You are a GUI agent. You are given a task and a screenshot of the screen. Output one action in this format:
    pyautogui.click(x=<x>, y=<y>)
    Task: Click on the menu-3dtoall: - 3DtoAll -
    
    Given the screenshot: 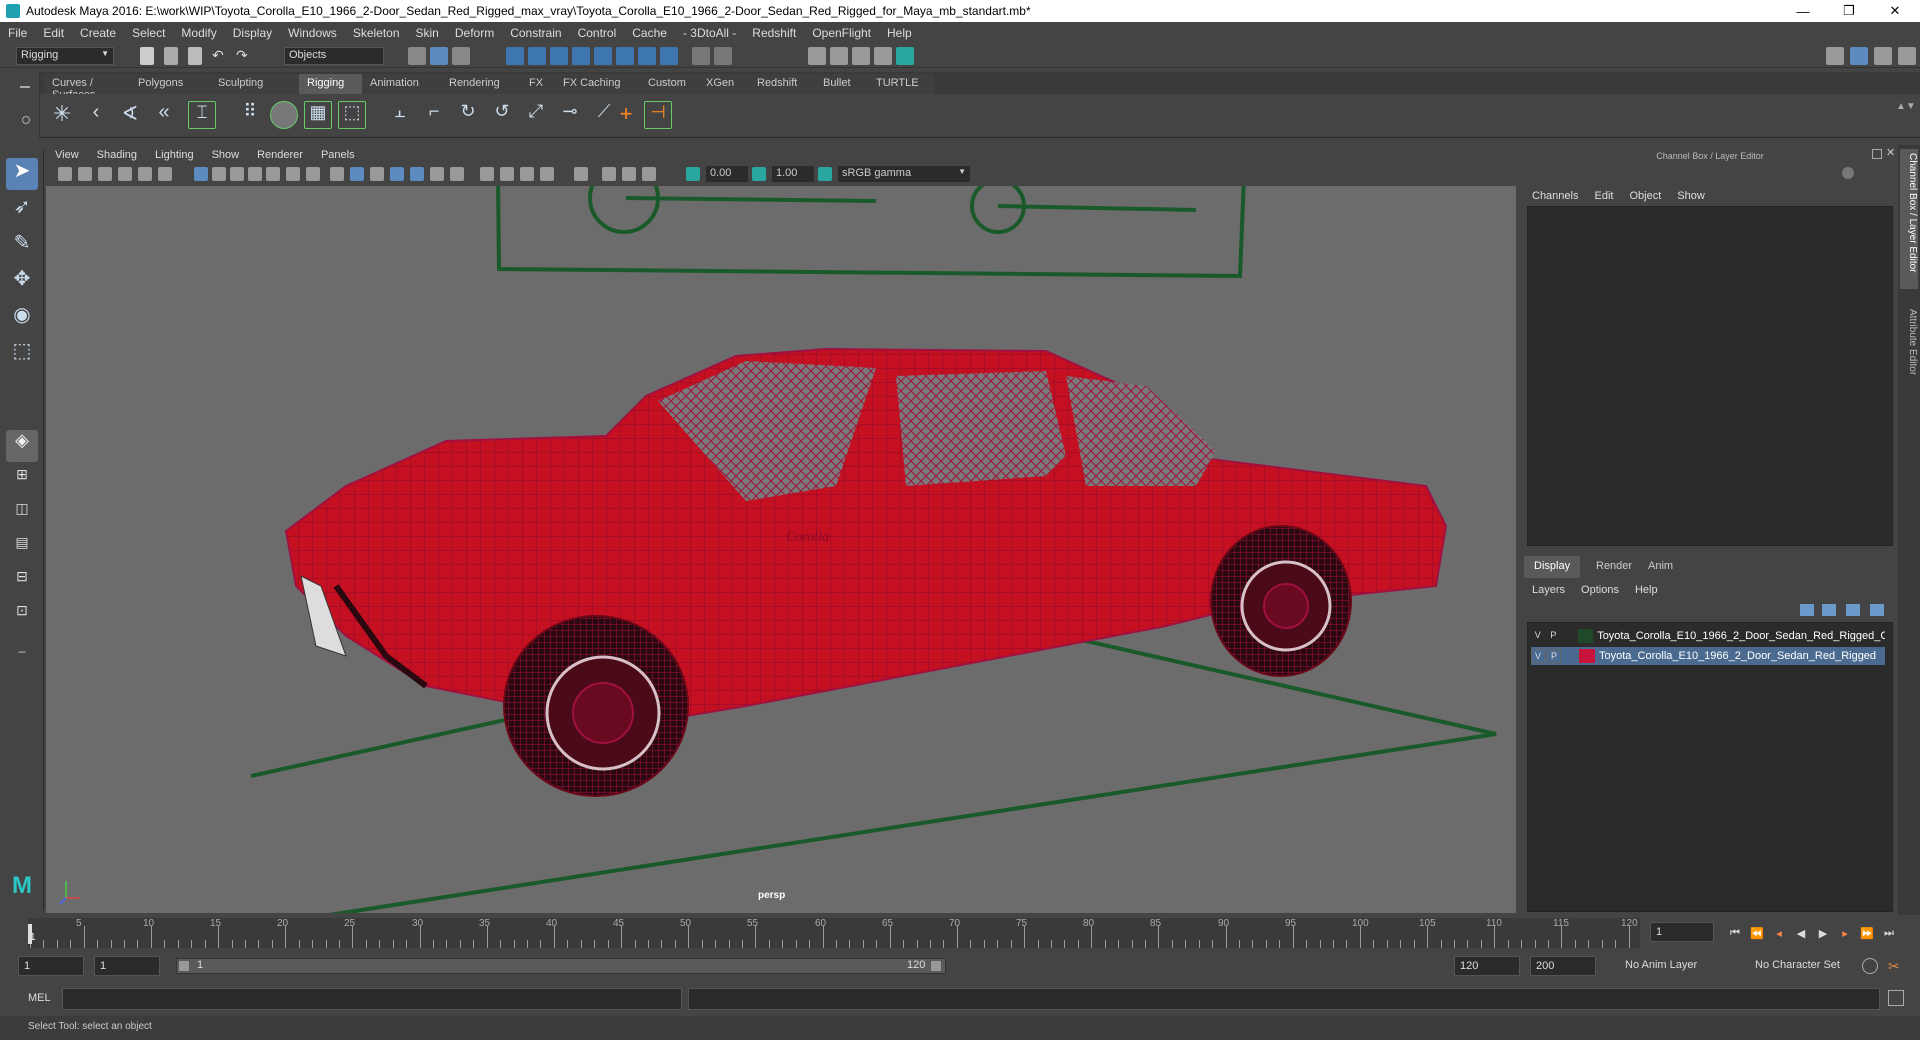 What is the action you would take?
    pyautogui.click(x=709, y=33)
    